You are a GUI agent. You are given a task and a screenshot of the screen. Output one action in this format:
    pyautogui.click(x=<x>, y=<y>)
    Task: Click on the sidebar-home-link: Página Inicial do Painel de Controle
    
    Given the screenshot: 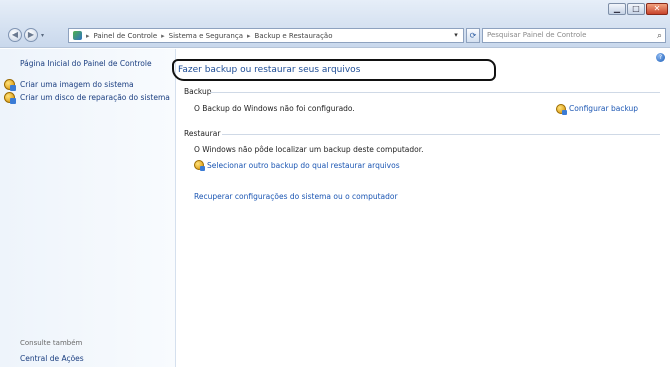 What is the action you would take?
    pyautogui.click(x=95, y=63)
    